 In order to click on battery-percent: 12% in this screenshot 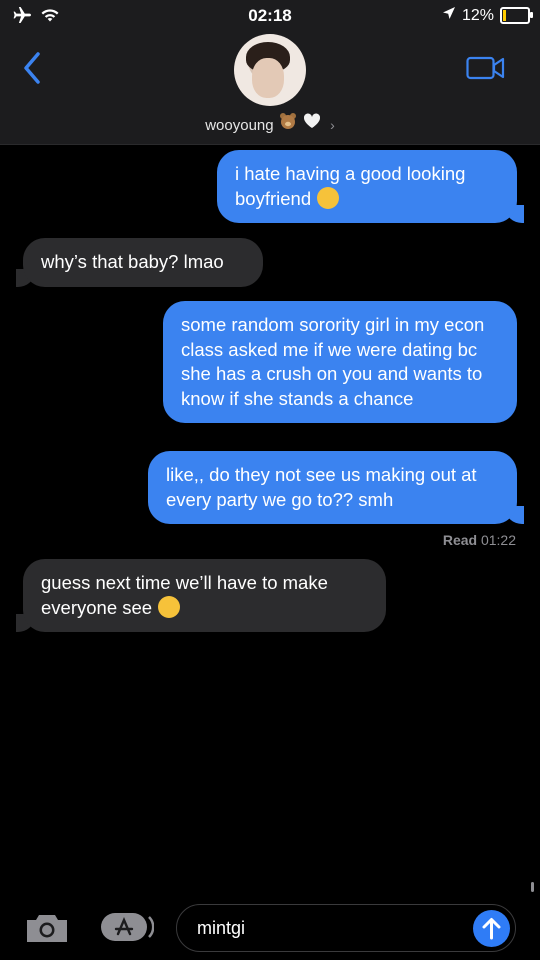, I will do `click(477, 15)`.